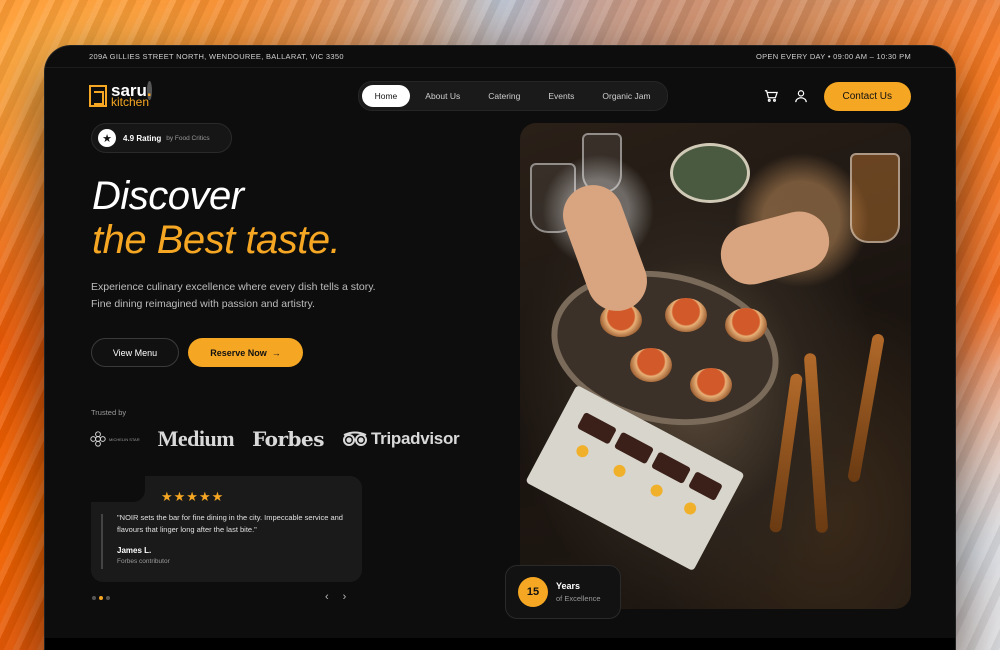  What do you see at coordinates (801, 96) in the screenshot?
I see `user-icon` at bounding box center [801, 96].